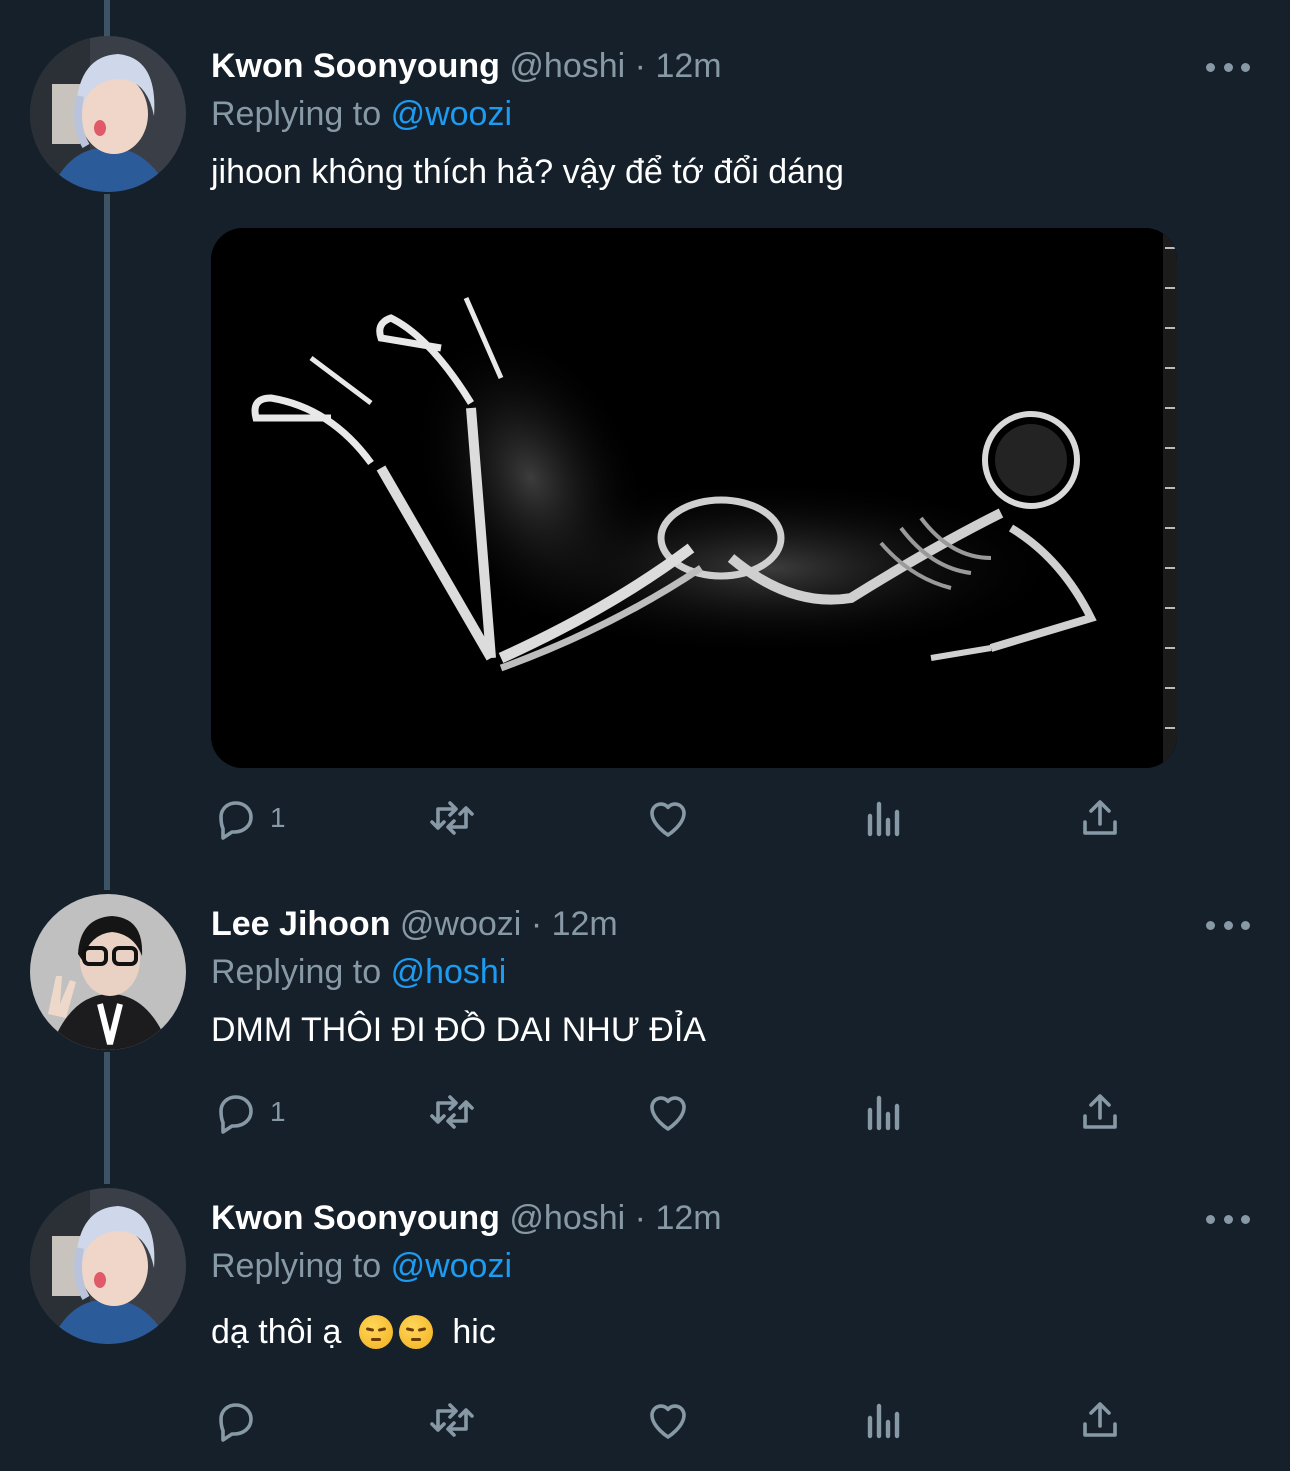 The image size is (1290, 1471). I want to click on replying-to: Replying to @hoshi, so click(358, 972).